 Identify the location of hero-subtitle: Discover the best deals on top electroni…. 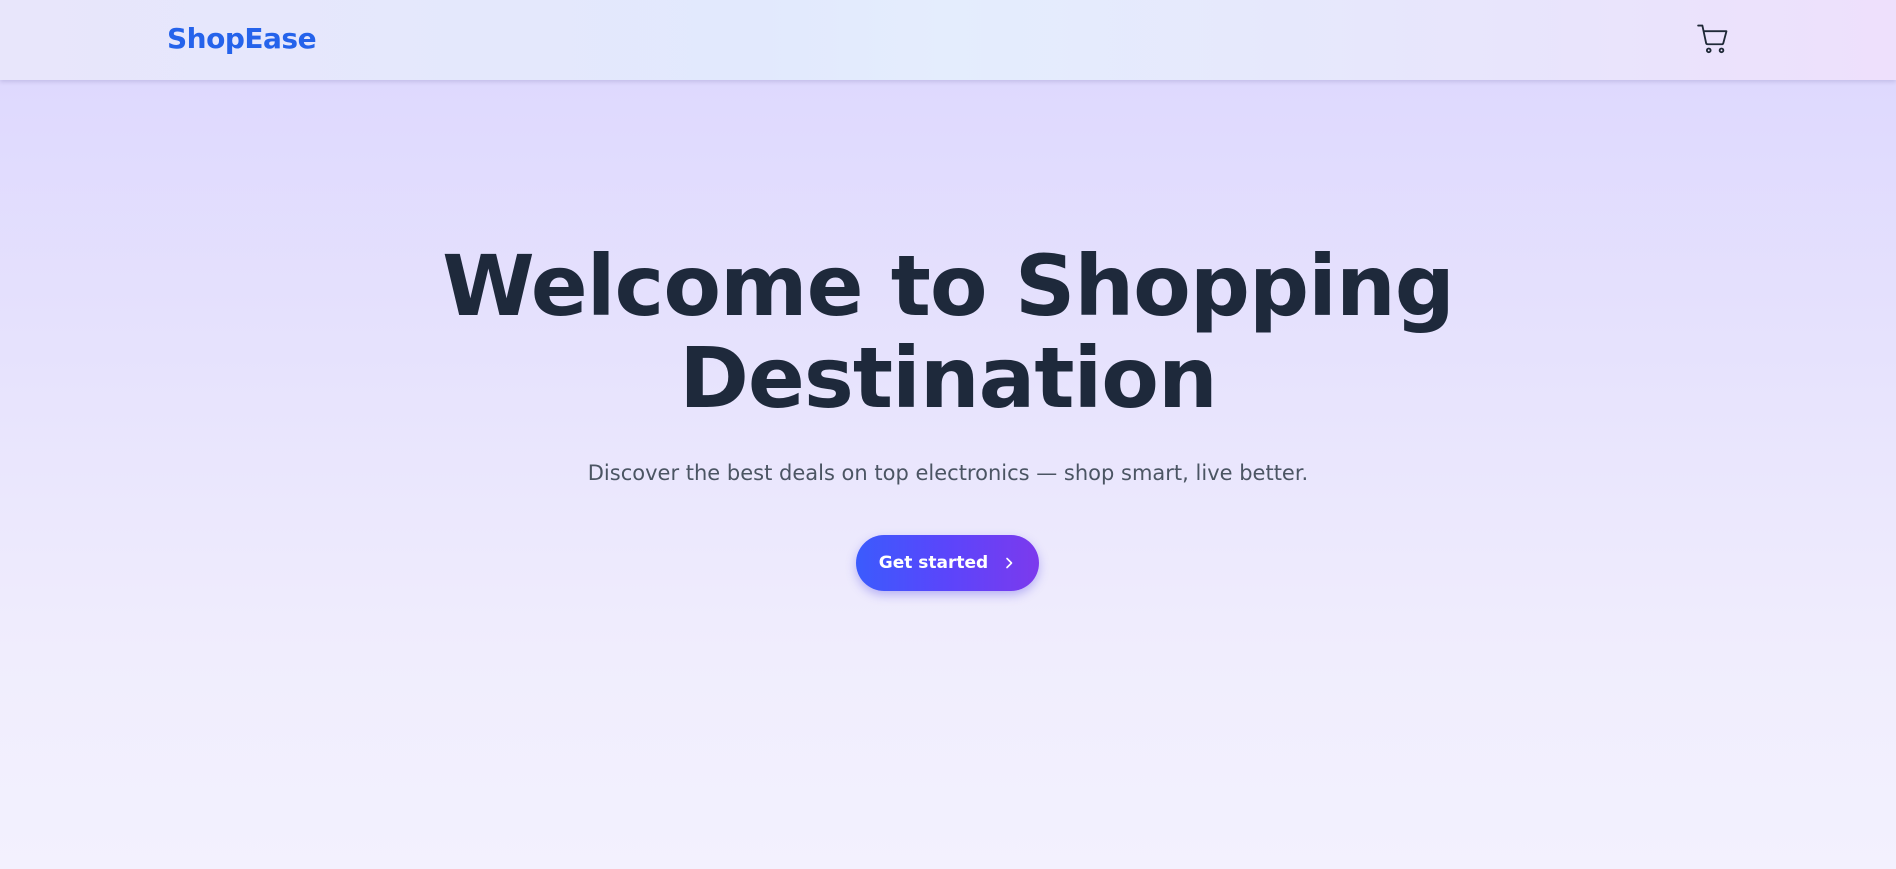
(948, 473).